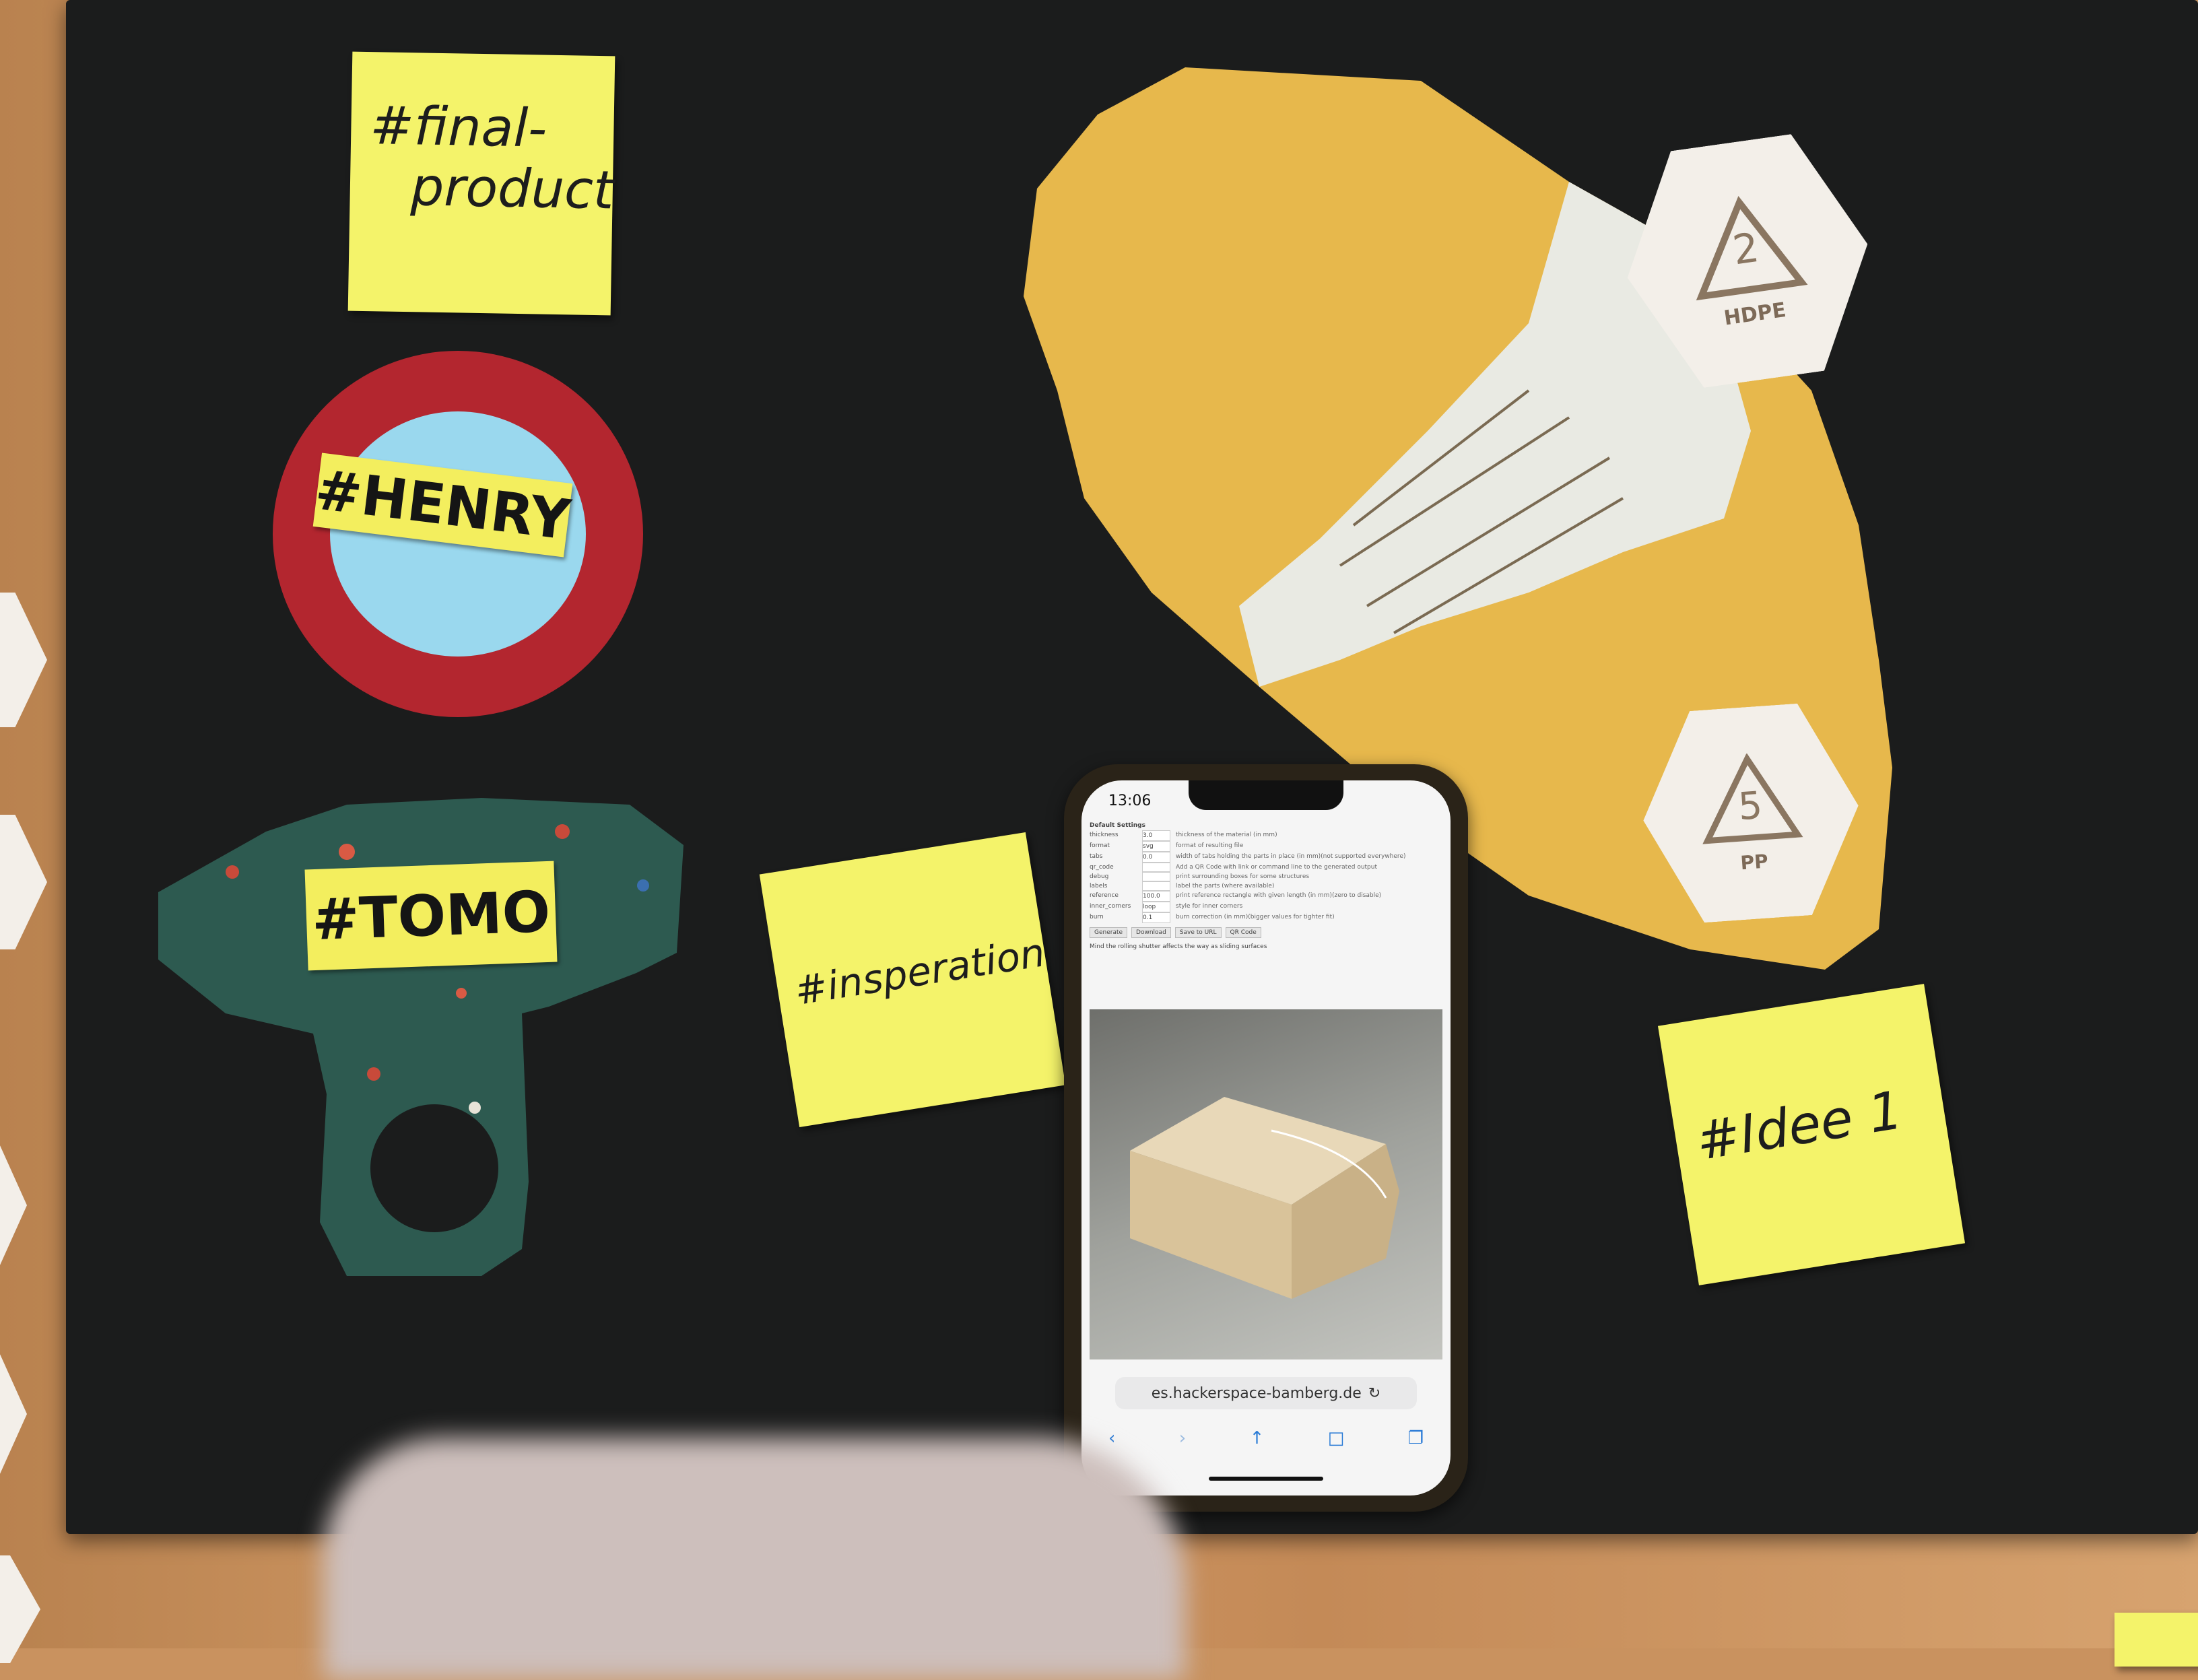 This screenshot has width=2198, height=1680. I want to click on settings-value: 3.0, so click(1156, 835).